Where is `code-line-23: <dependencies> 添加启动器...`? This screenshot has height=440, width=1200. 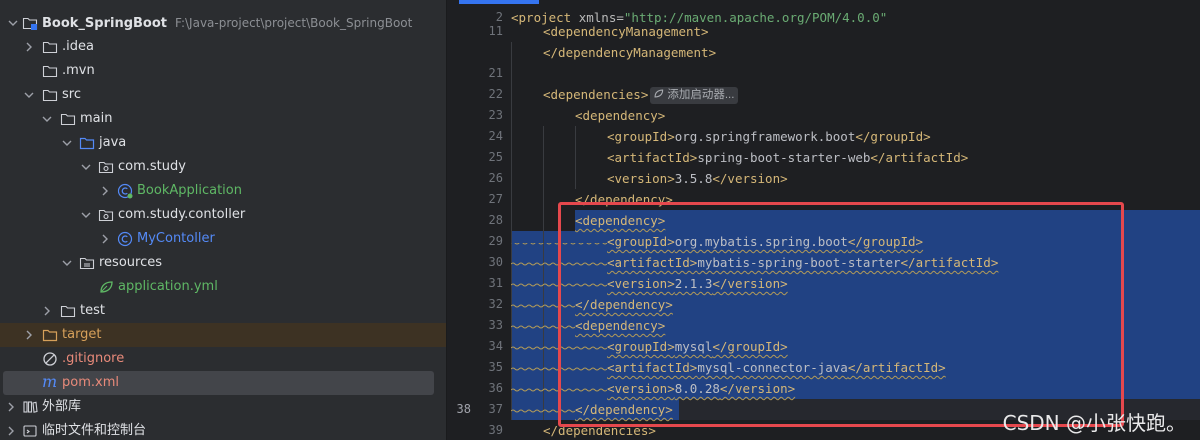
code-line-23: <dependencies> 添加启动器... is located at coordinates (871, 94).